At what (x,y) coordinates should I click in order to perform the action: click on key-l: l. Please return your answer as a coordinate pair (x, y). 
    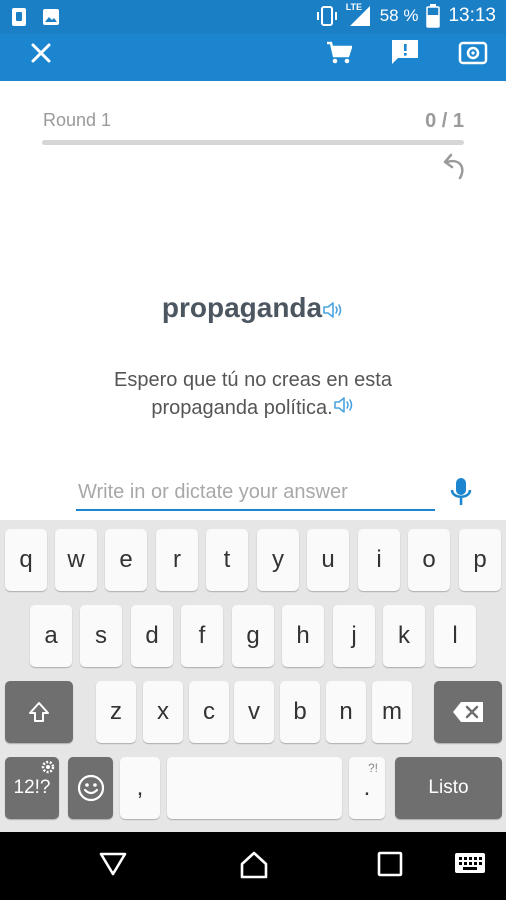
    Looking at the image, I should click on (455, 636).